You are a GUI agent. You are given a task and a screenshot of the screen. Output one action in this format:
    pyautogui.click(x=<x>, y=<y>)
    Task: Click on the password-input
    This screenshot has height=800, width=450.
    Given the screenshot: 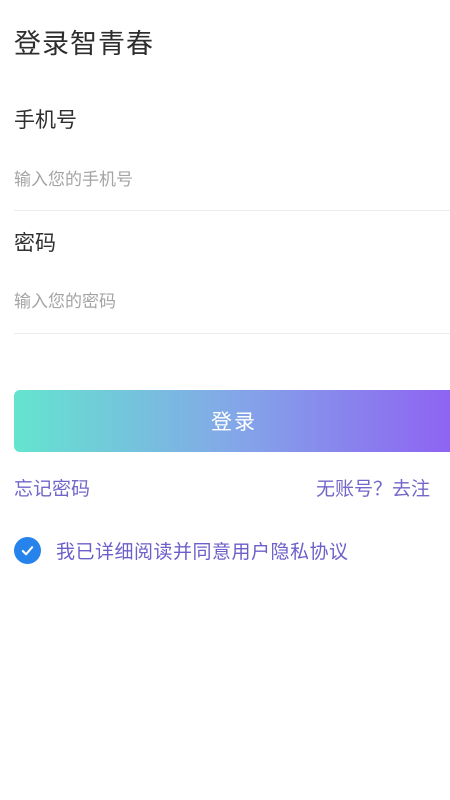 What is the action you would take?
    pyautogui.click(x=232, y=302)
    